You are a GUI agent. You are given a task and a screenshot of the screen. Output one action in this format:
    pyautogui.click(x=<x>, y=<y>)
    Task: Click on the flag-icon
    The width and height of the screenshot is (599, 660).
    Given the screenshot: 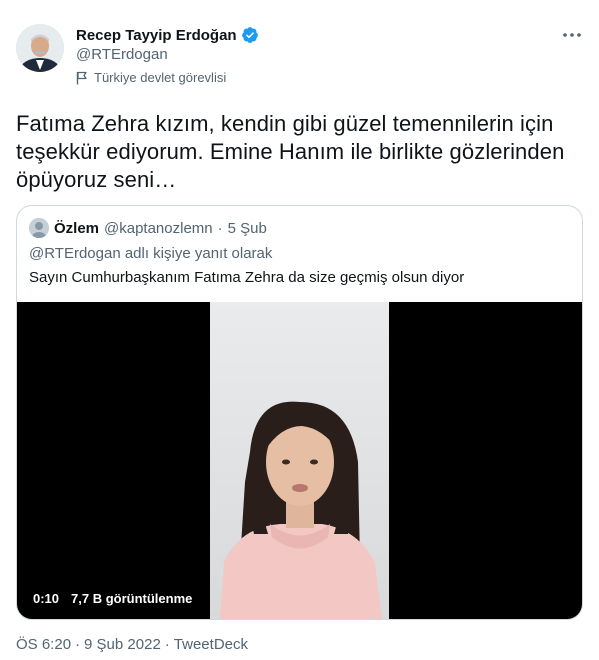 What is the action you would take?
    pyautogui.click(x=82, y=78)
    